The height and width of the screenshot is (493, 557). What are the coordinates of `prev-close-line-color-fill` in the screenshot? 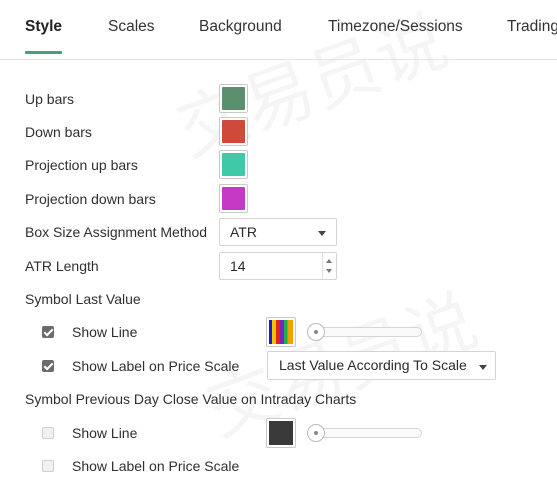 It's located at (281, 433).